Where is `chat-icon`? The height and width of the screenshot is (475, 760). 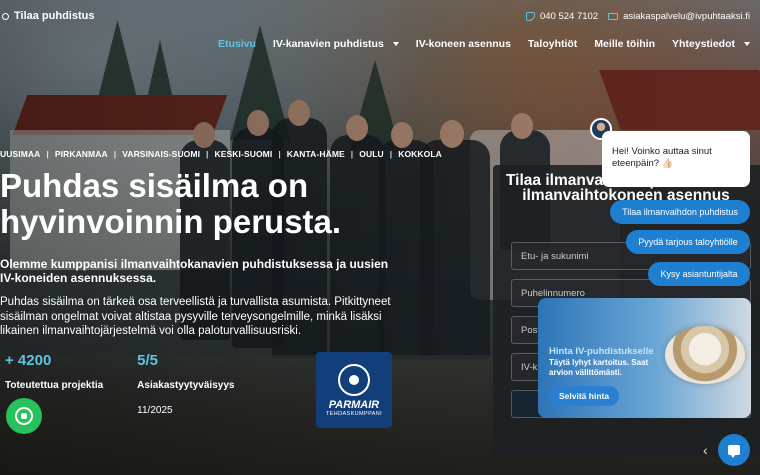 chat-icon is located at coordinates (734, 451).